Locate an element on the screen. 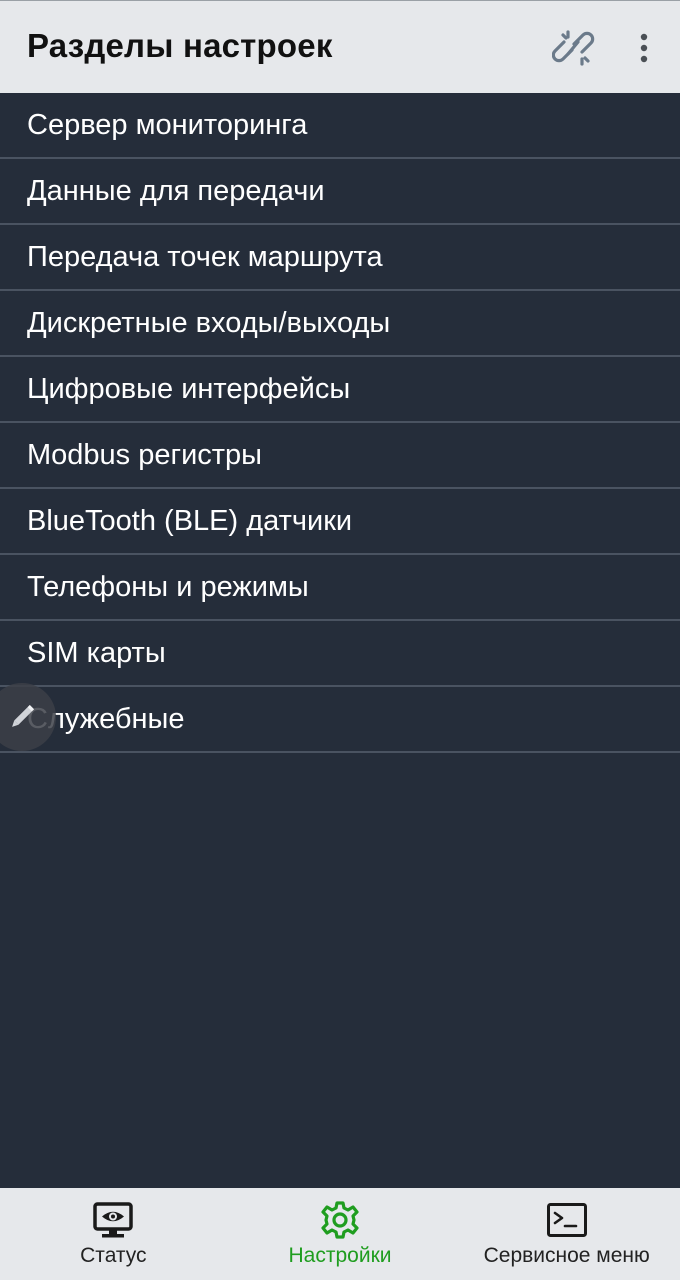 This screenshot has height=1280, width=680. section-item-transmission-data: Данные для передачи is located at coordinates (340, 192).